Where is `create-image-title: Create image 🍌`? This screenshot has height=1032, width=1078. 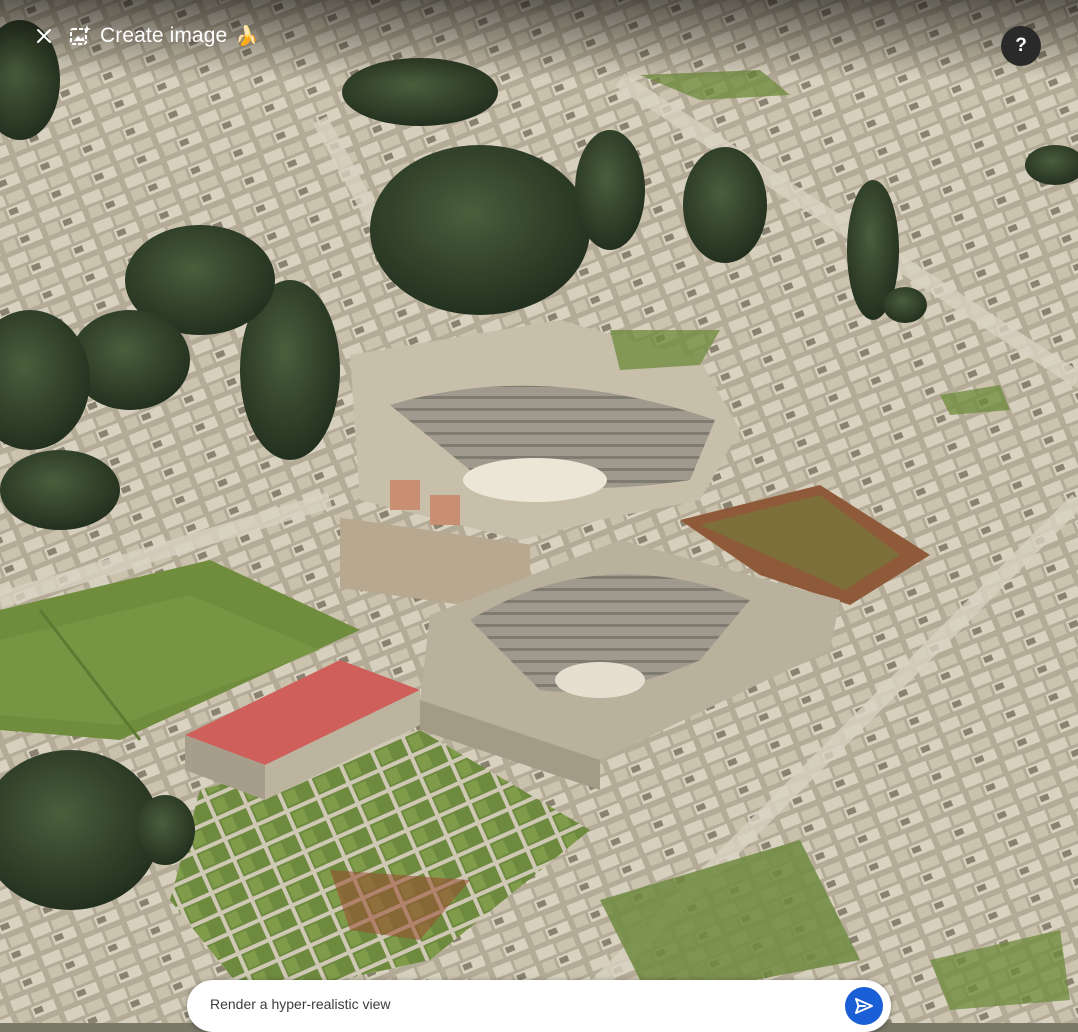
create-image-title: Create image 🍌 is located at coordinates (163, 36).